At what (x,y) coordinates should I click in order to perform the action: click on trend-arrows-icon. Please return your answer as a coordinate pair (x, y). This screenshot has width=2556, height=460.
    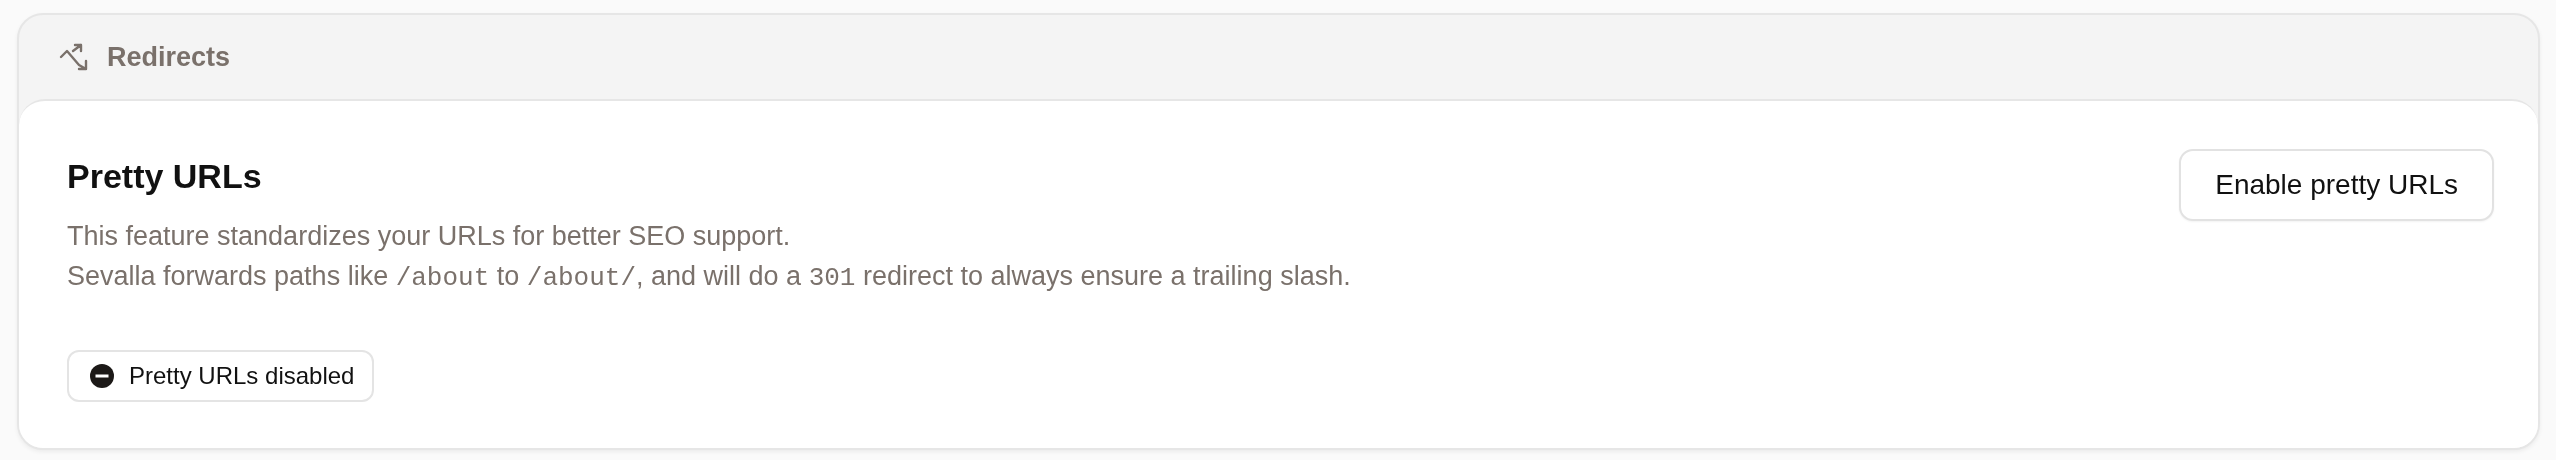
    Looking at the image, I should click on (74, 57).